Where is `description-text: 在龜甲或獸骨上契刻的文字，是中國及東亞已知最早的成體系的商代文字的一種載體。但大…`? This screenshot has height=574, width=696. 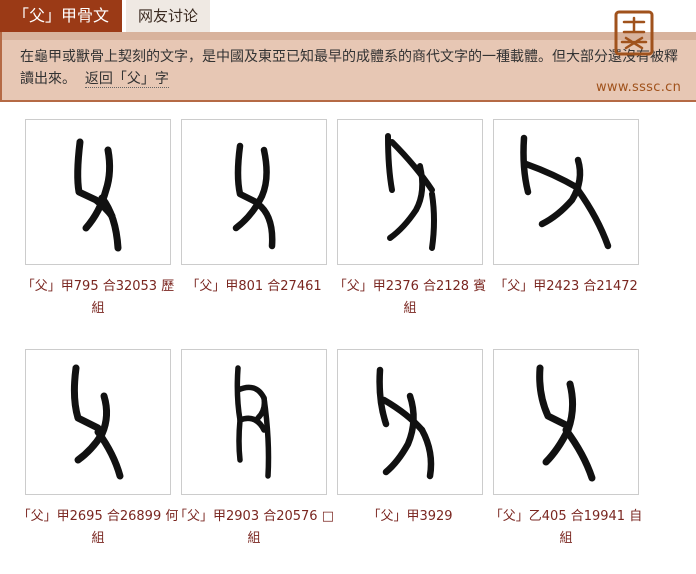 description-text: 在龜甲或獸骨上契刻的文字，是中國及東亞已知最早的成體系的商代文字的一種載體。但大… is located at coordinates (350, 68).